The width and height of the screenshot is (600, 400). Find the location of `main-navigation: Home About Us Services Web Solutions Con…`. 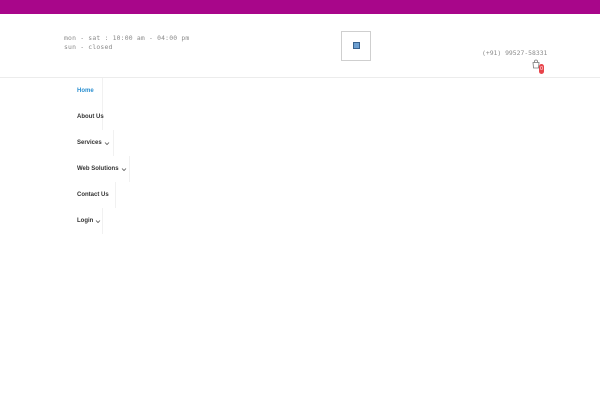

main-navigation: Home About Us Services Web Solutions Con… is located at coordinates (132, 156).